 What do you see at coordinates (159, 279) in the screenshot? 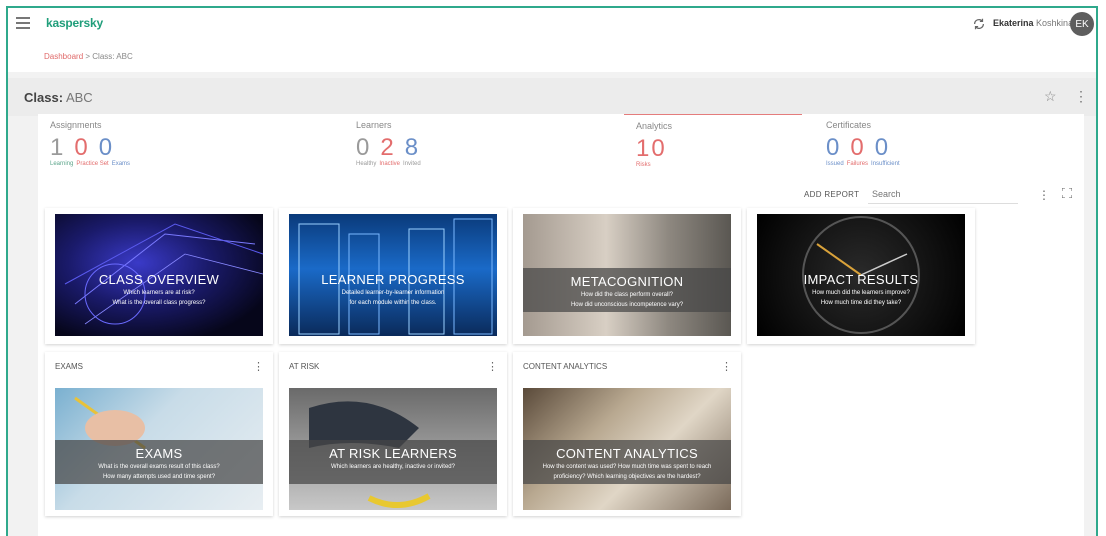
I see `card-title: CLASS OVERVIEW` at bounding box center [159, 279].